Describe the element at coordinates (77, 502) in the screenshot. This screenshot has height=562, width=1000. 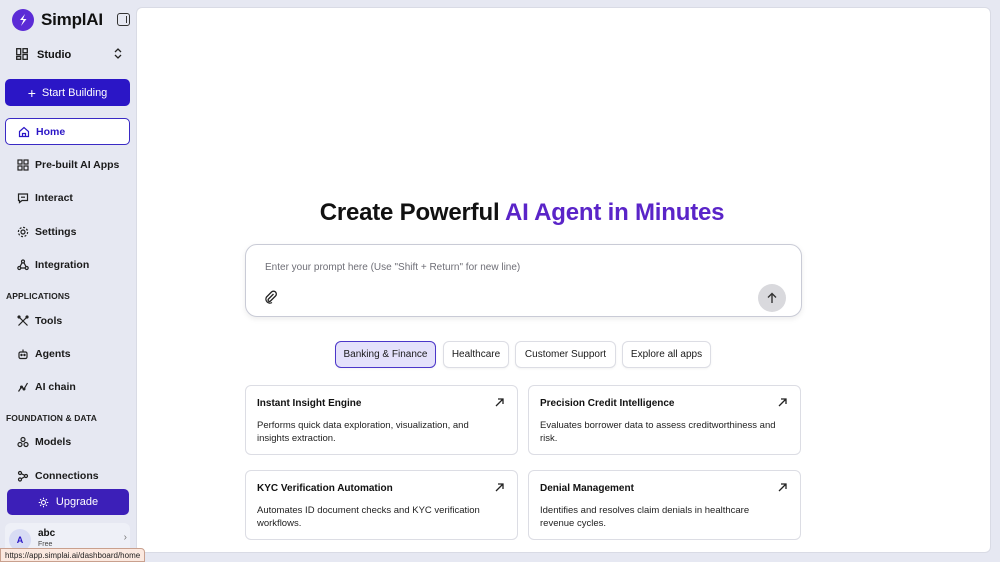
I see `upgrade-label: Upgrade` at that location.